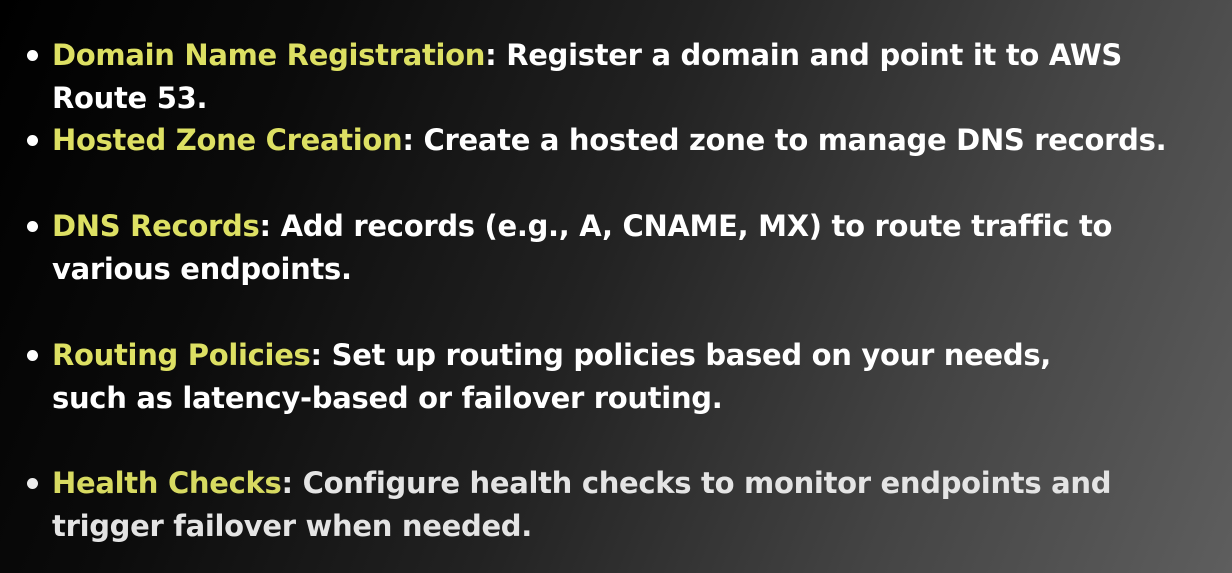 This screenshot has width=1232, height=573. Describe the element at coordinates (167, 483) in the screenshot. I see `item-term: Health Checks` at that location.